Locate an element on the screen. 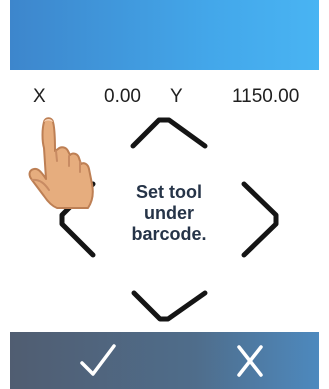 The height and width of the screenshot is (389, 329). instruction-line: under is located at coordinates (168, 213).